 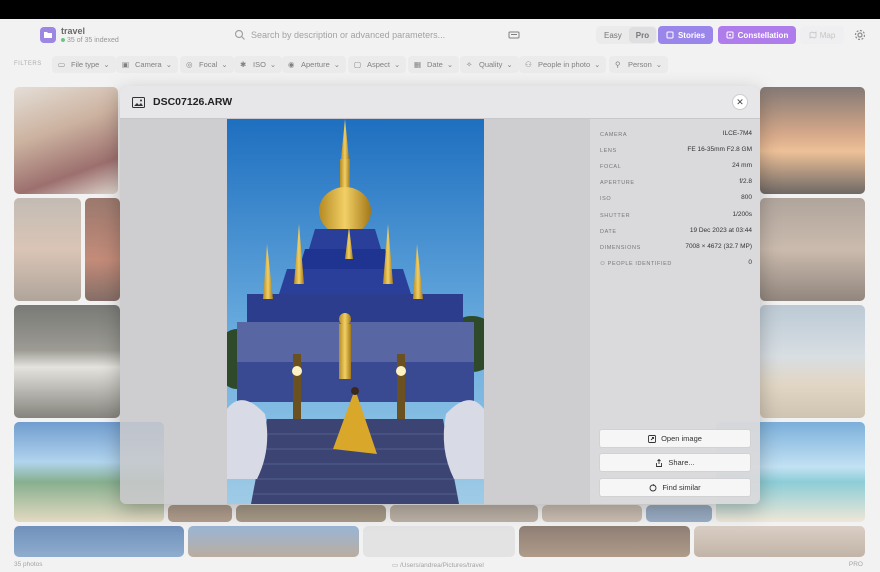 I want to click on find-similar-button: Find similar, so click(x=675, y=487).